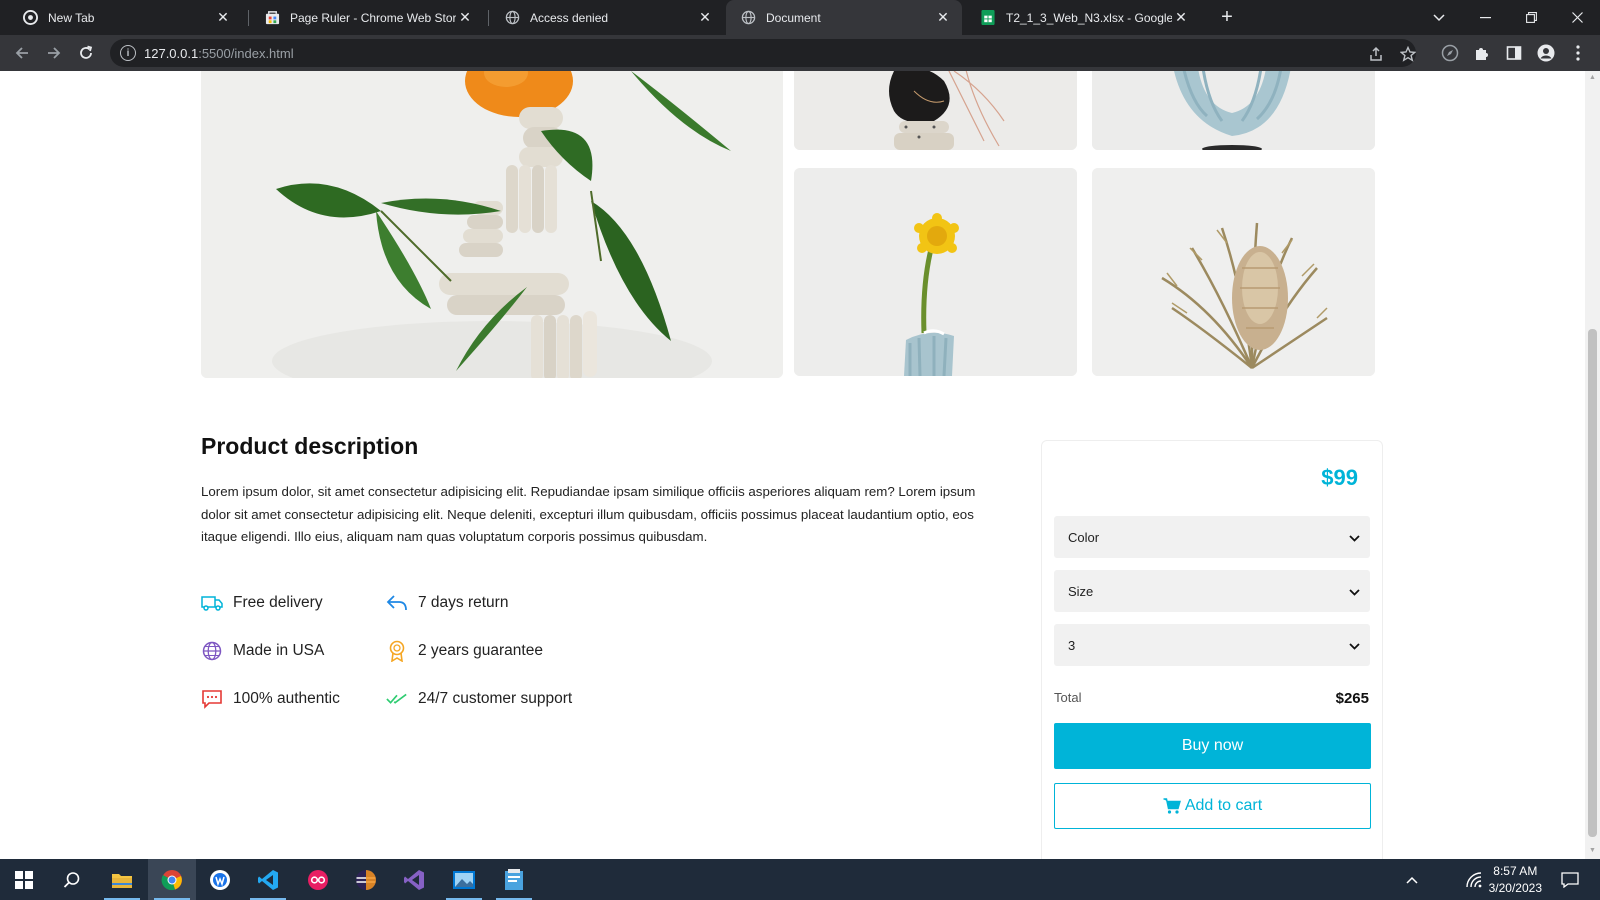 The width and height of the screenshot is (1600, 900). What do you see at coordinates (414, 879) in the screenshot?
I see `visual-studio-icon` at bounding box center [414, 879].